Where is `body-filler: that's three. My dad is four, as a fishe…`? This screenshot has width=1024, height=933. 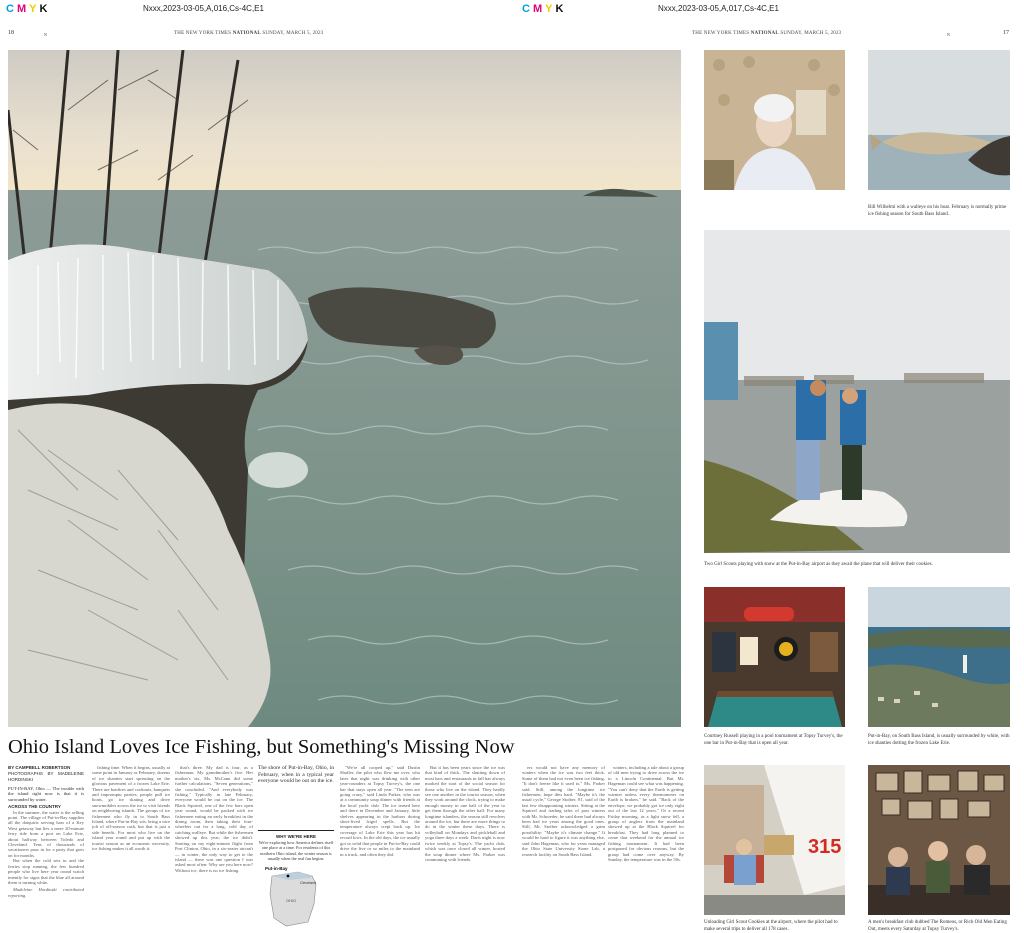 body-filler: that's three. My dad is four, as a fishe… is located at coordinates (214, 819).